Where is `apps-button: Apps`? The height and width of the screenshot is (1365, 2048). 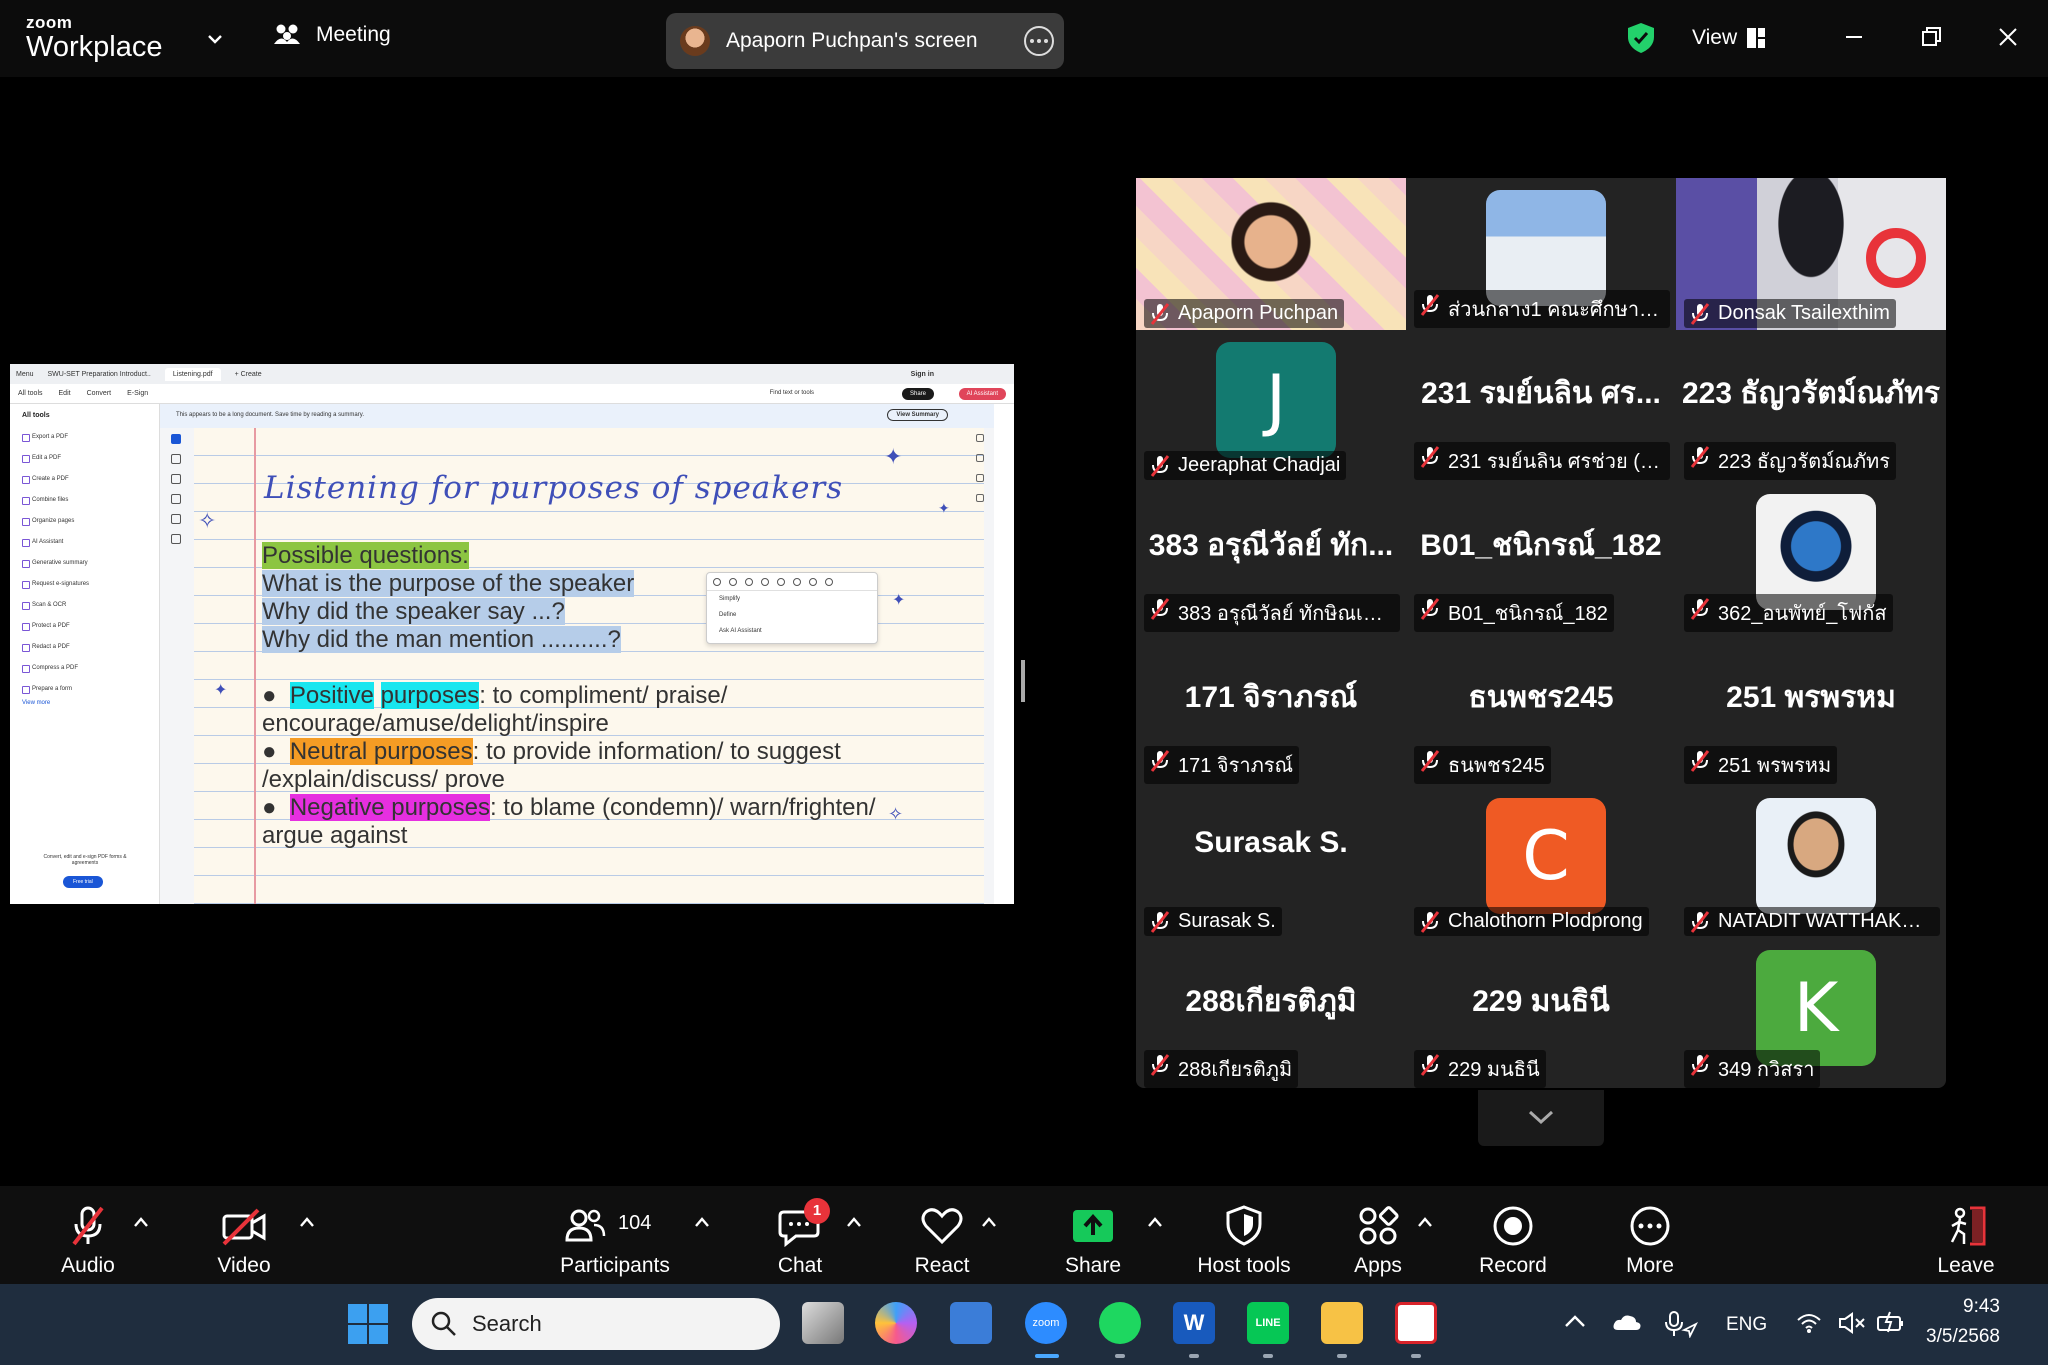
apps-button: Apps is located at coordinates (1378, 1241).